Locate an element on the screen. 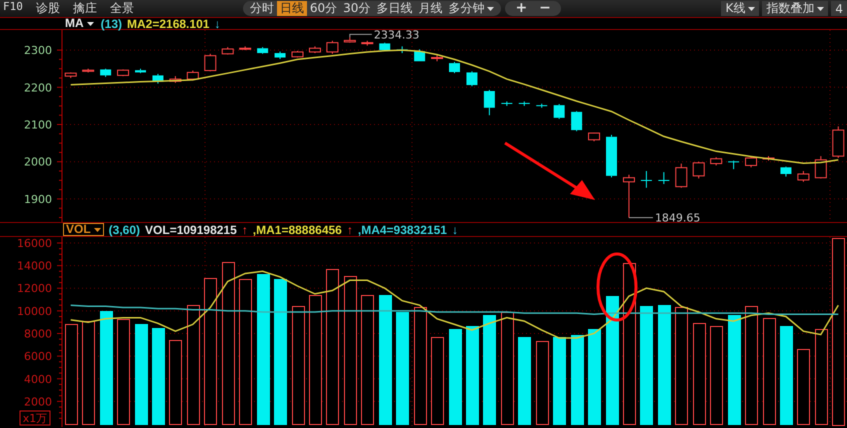  axis-label: 2200 is located at coordinates (38, 87).